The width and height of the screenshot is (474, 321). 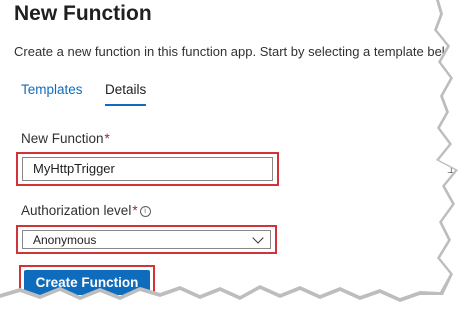 I want to click on page-title: New Function, so click(x=83, y=13).